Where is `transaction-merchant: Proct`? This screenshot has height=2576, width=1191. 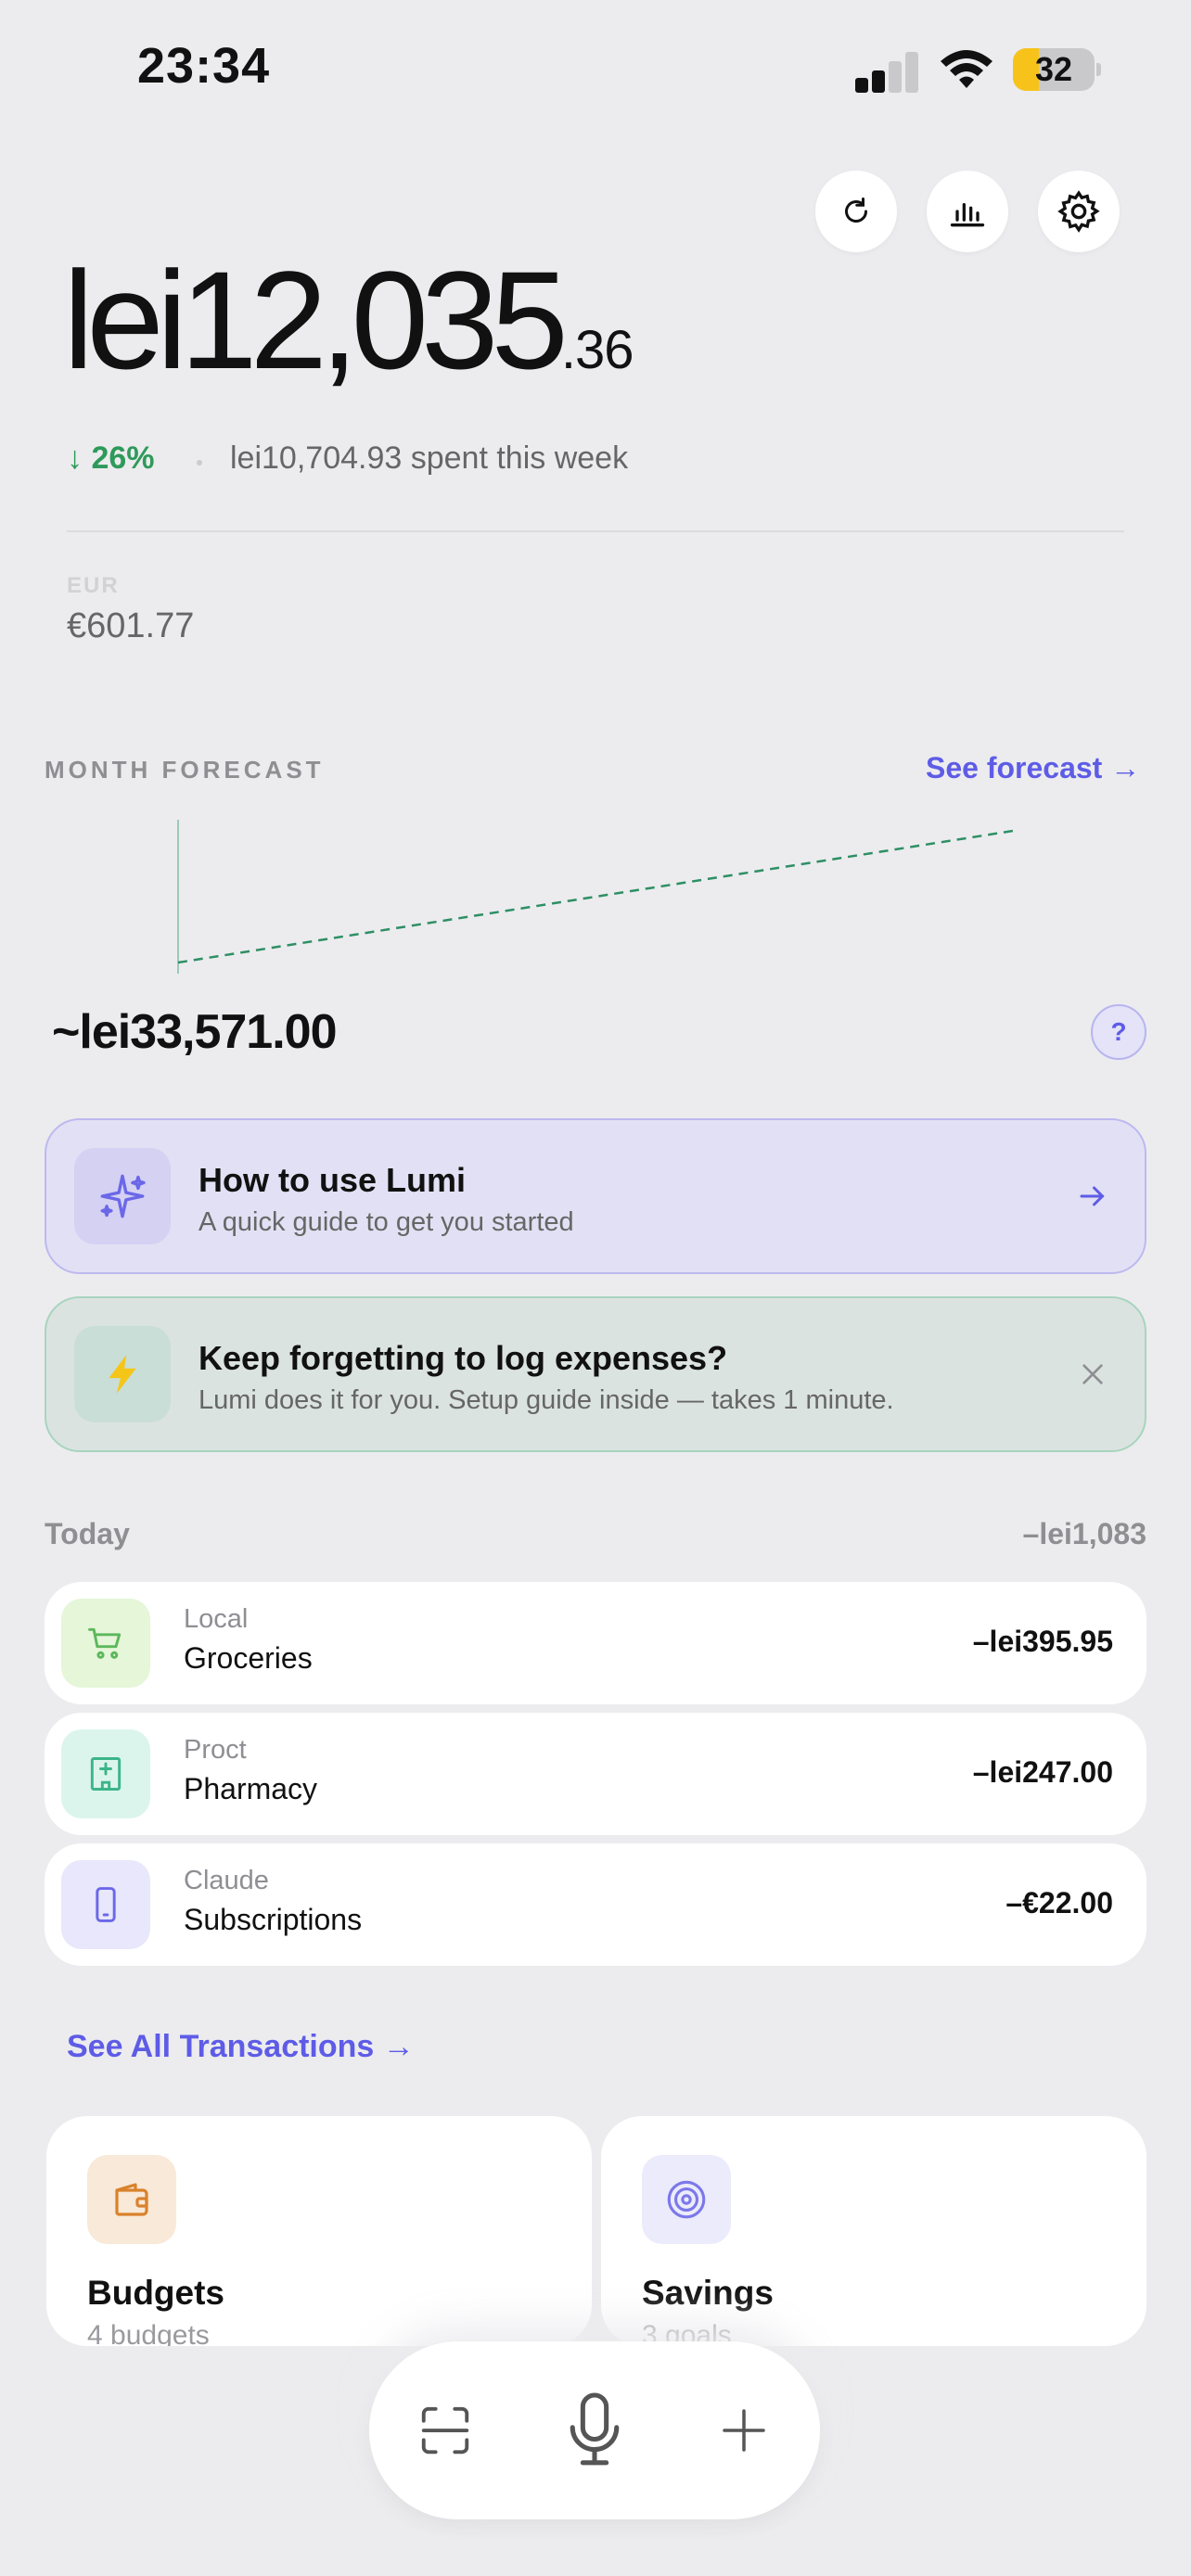 transaction-merchant: Proct is located at coordinates (215, 1750).